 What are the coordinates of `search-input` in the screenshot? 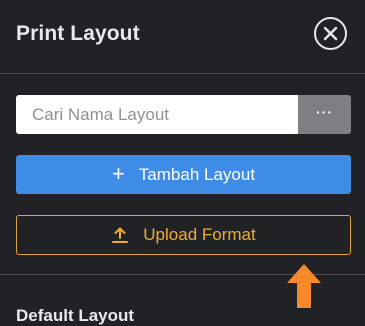 It's located at (157, 114).